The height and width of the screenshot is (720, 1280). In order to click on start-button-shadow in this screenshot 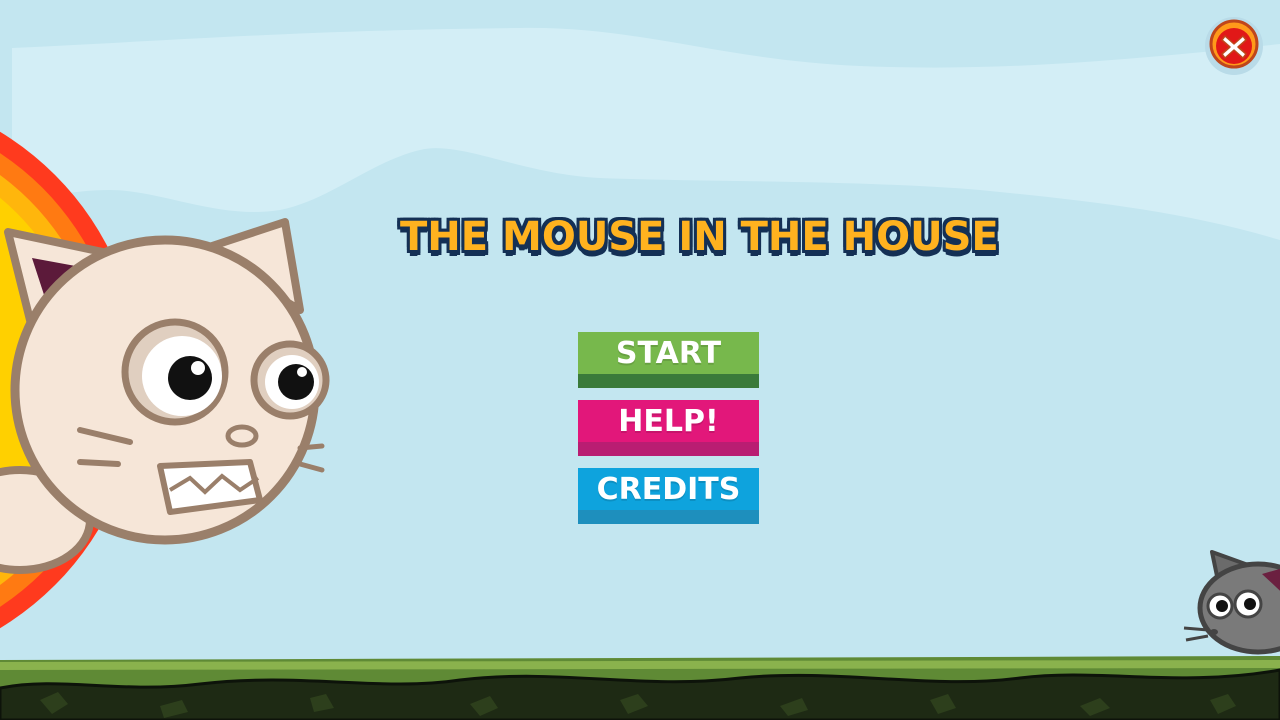, I will do `click(668, 381)`.